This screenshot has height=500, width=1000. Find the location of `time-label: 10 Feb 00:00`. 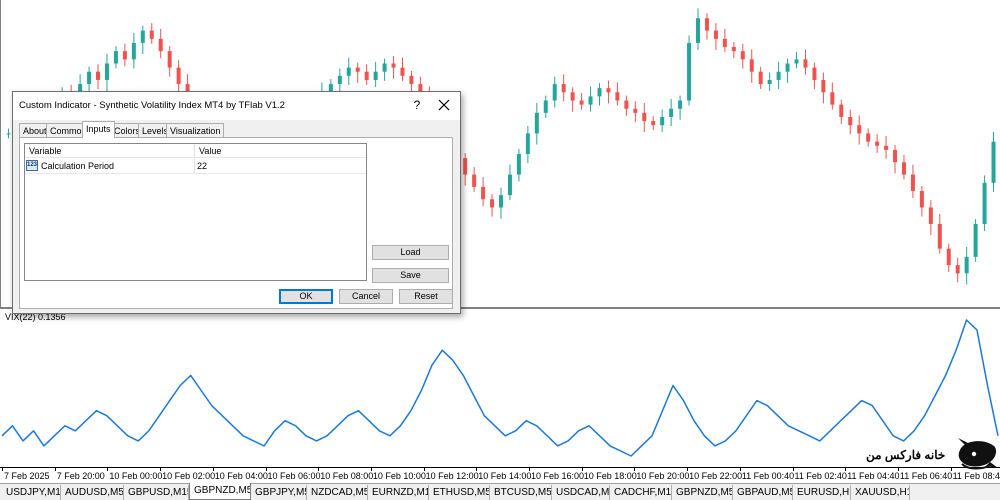

time-label: 10 Feb 00:00 is located at coordinates (136, 476).